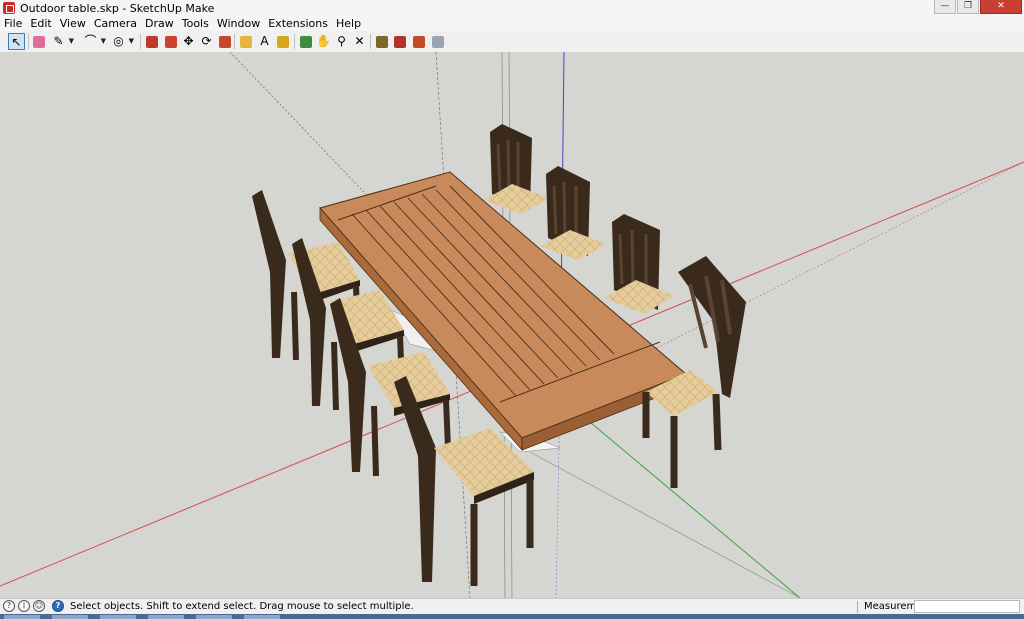  I want to click on menu-help: Help, so click(348, 23).